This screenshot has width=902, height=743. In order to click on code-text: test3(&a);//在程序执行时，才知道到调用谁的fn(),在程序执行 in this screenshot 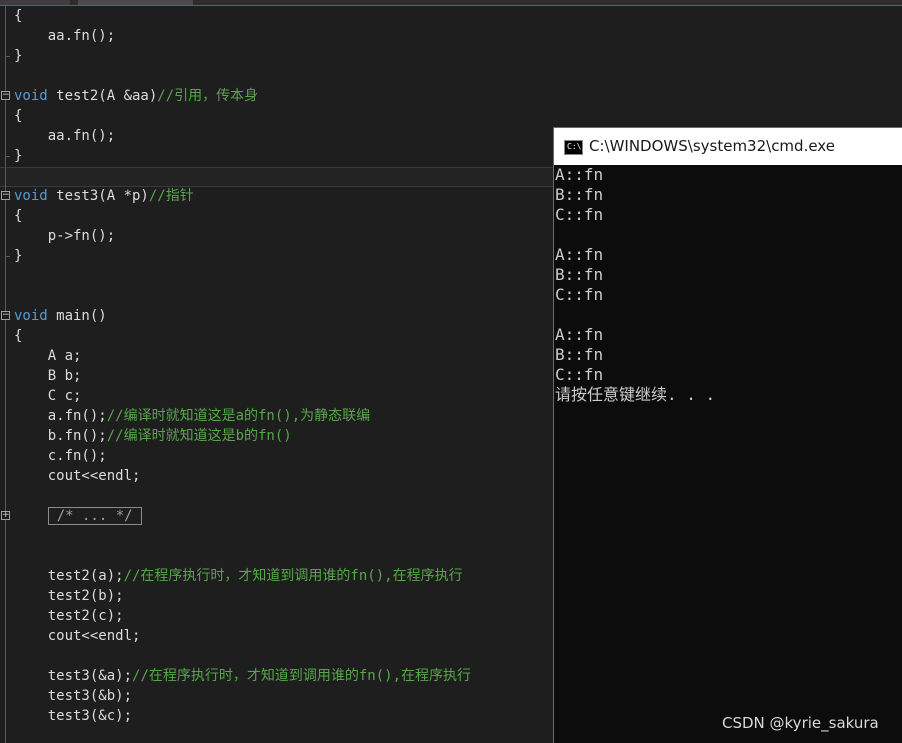, I will do `click(242, 676)`.